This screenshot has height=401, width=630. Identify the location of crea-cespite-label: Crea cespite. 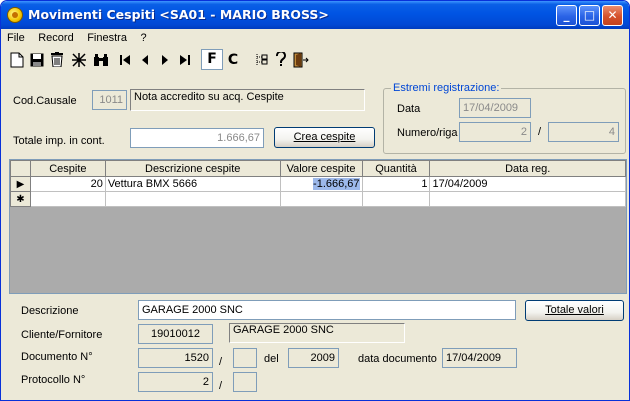
(324, 137).